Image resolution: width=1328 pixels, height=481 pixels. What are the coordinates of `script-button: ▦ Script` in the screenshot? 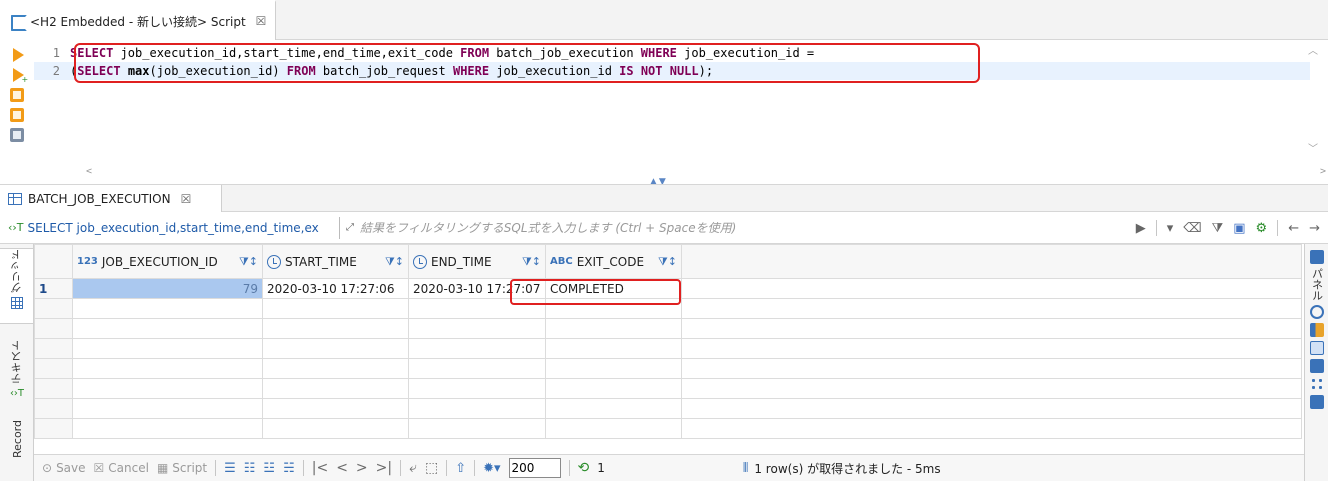 It's located at (182, 468).